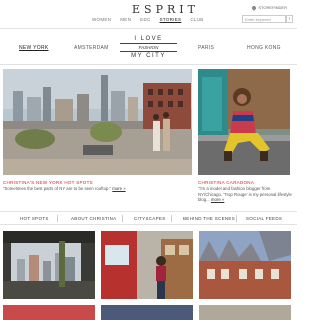 Image resolution: width=320 pixels, height=320 pixels. I want to click on feature-right-more-link: more », so click(217, 199).